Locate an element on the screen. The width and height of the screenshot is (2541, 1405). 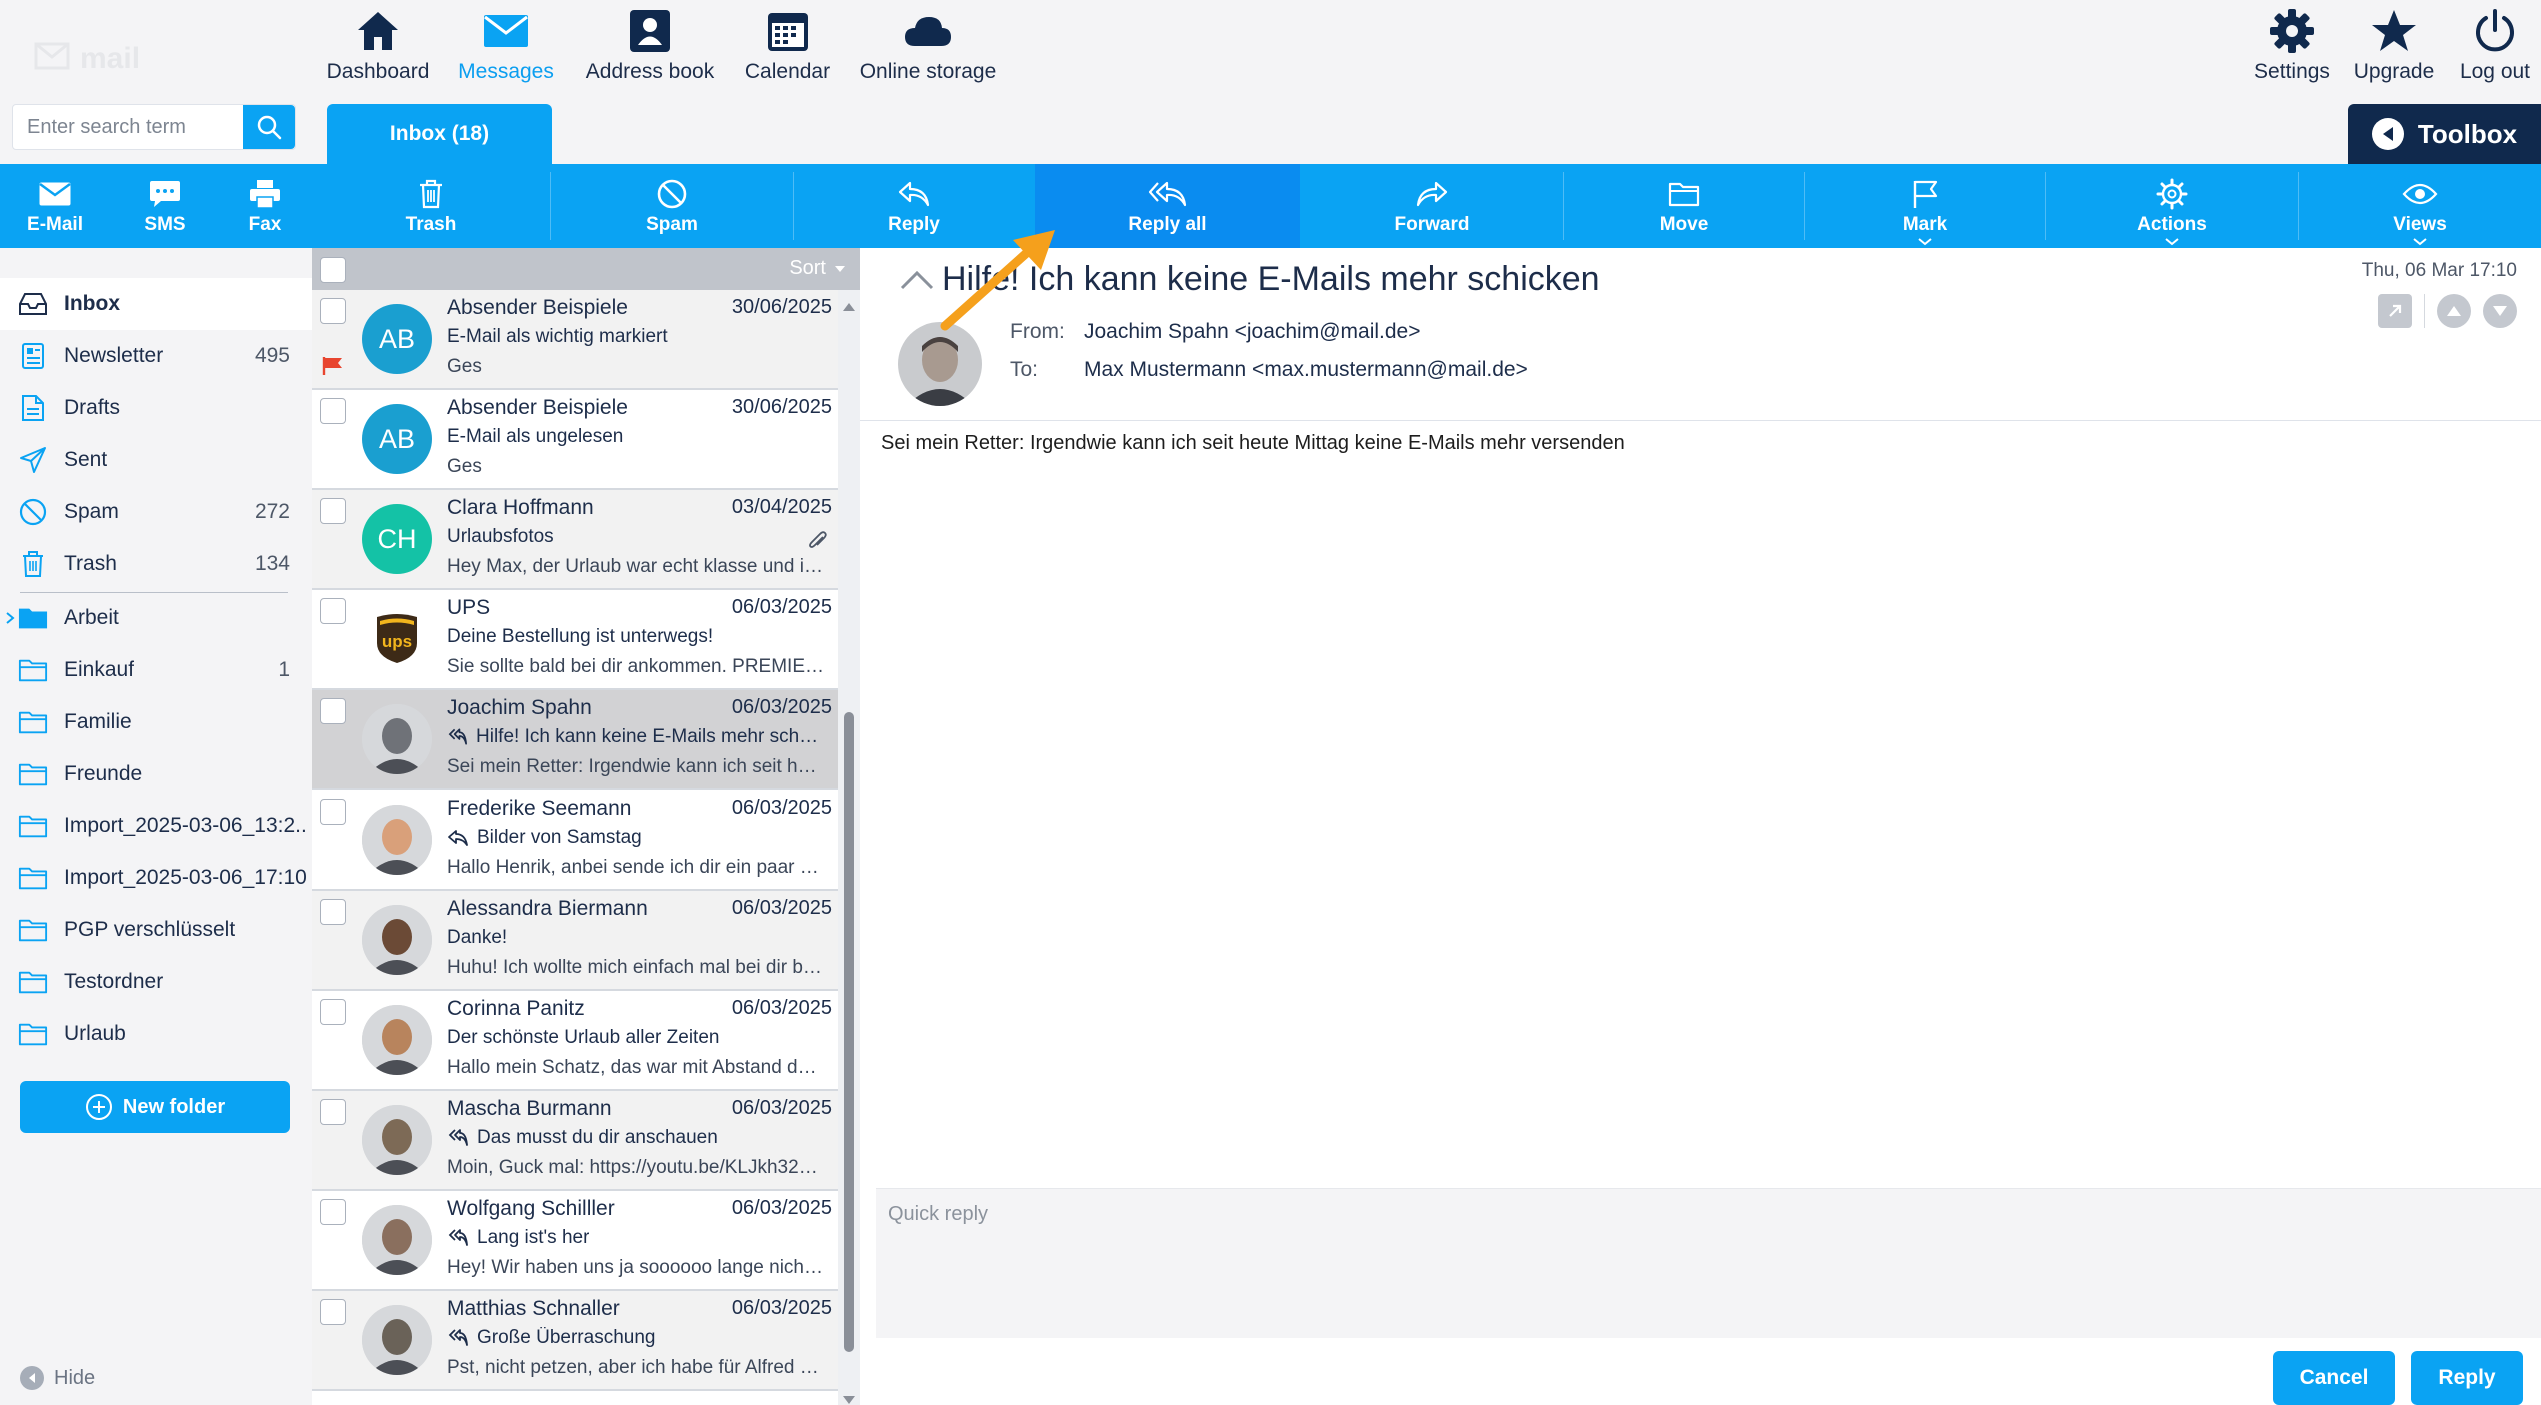
views-button: Views is located at coordinates (2420, 206).